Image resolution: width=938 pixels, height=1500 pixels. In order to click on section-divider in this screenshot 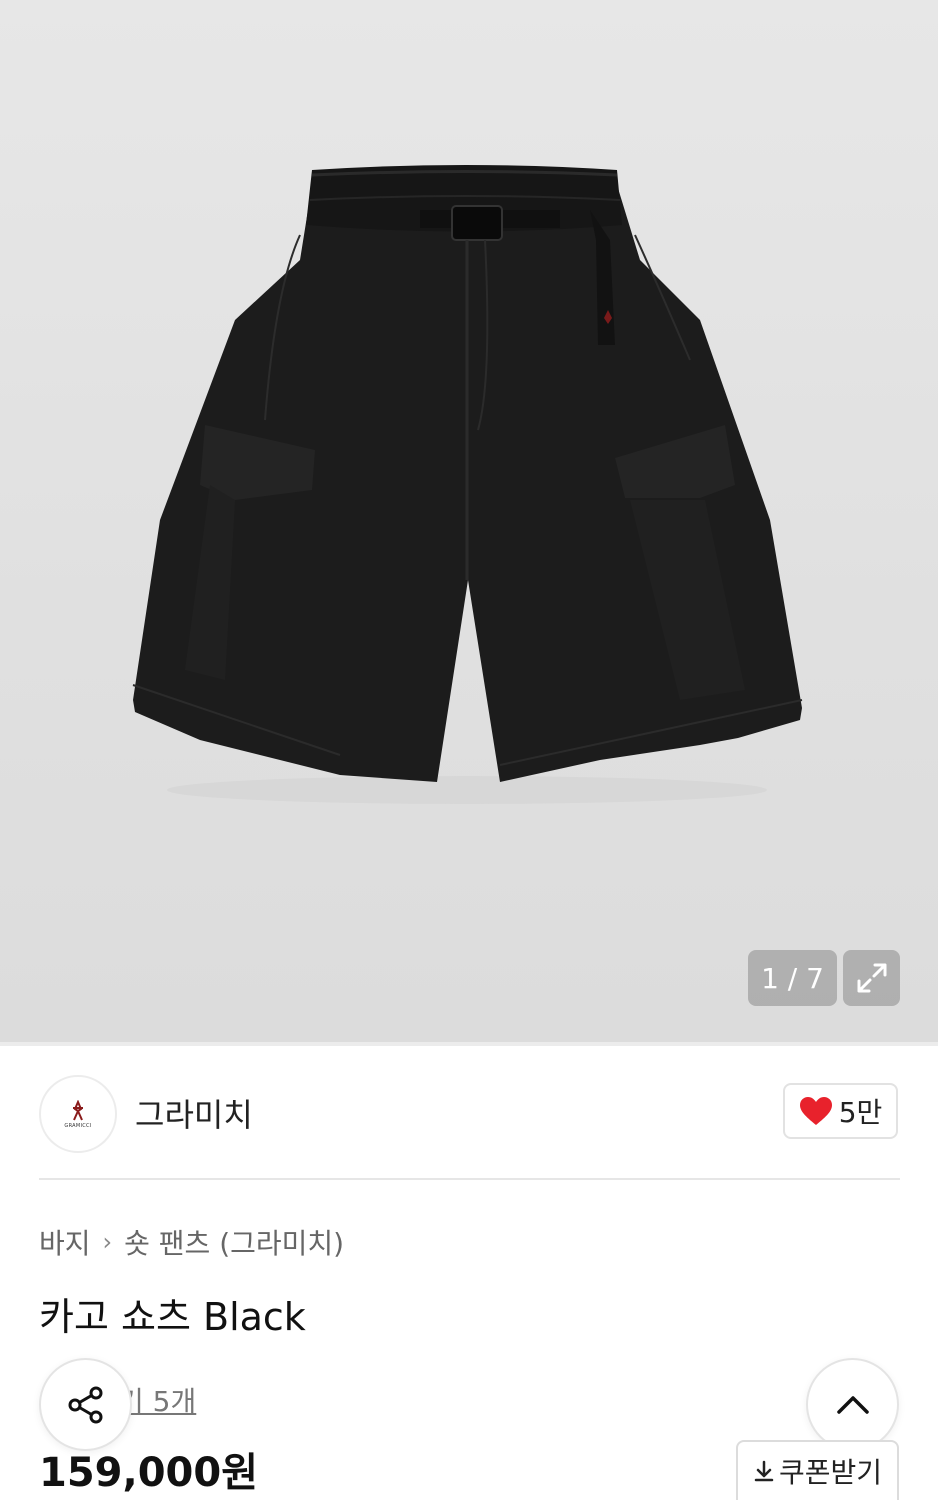, I will do `click(469, 1044)`.